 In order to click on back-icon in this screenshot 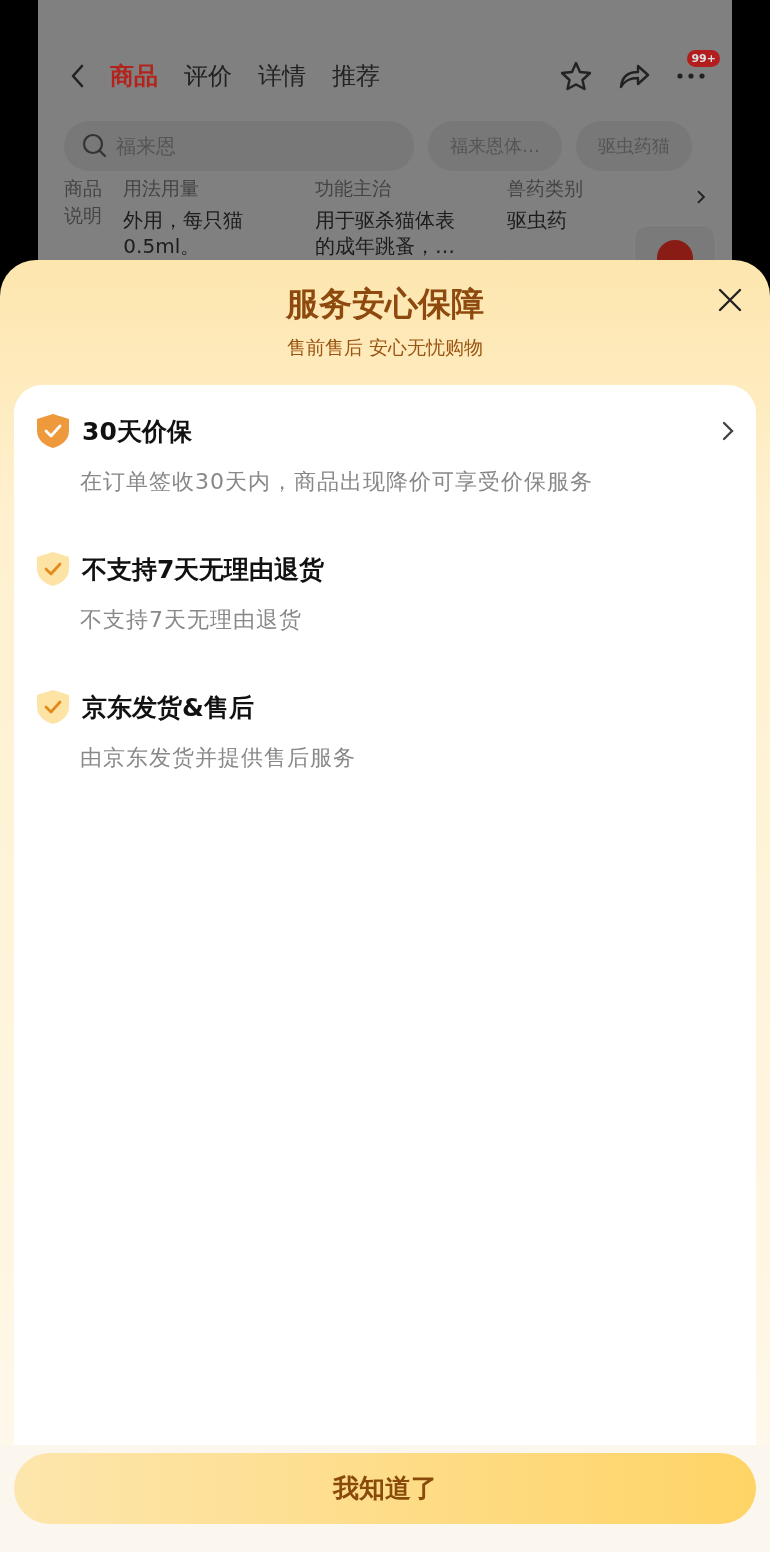, I will do `click(77, 76)`.